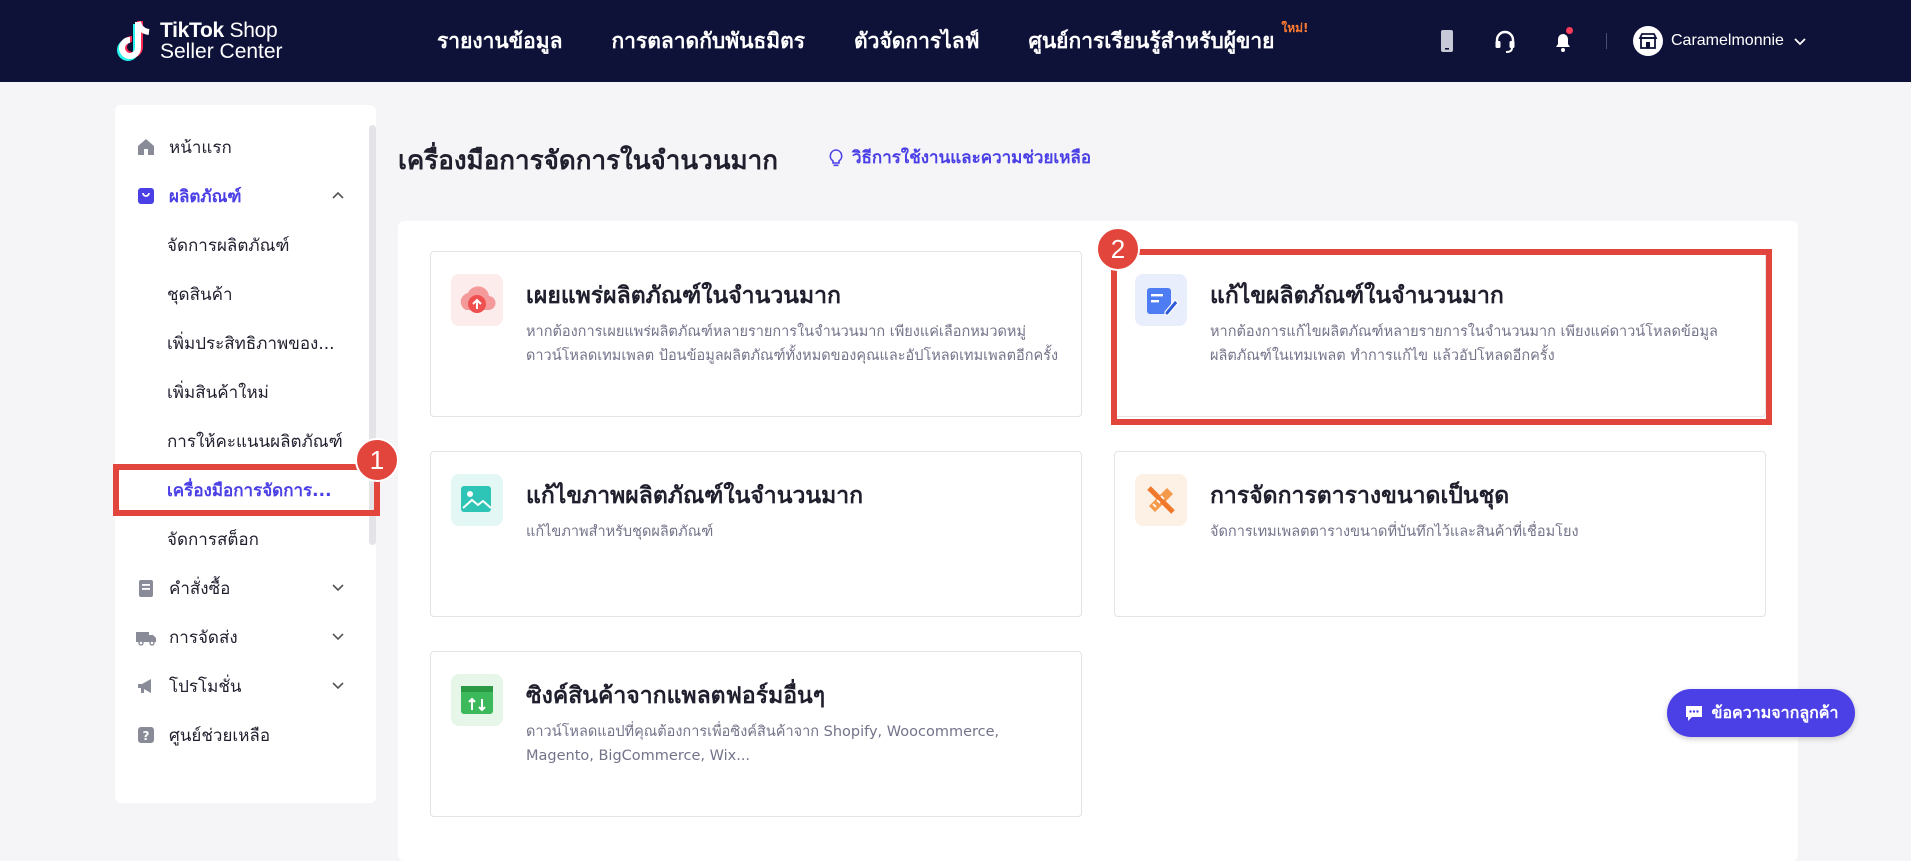 This screenshot has height=861, width=1911. Describe the element at coordinates (200, 147) in the screenshot. I see `sidebar-label: หน้าแรก` at that location.